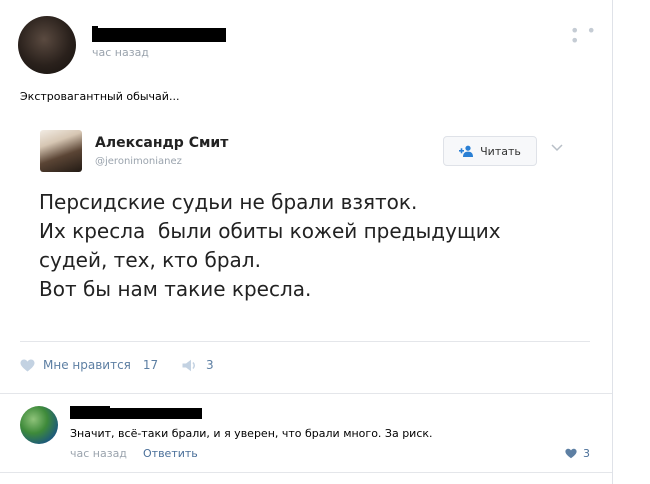 This screenshot has height=484, width=650. I want to click on tweet-author-name: Александр Смит, so click(161, 143).